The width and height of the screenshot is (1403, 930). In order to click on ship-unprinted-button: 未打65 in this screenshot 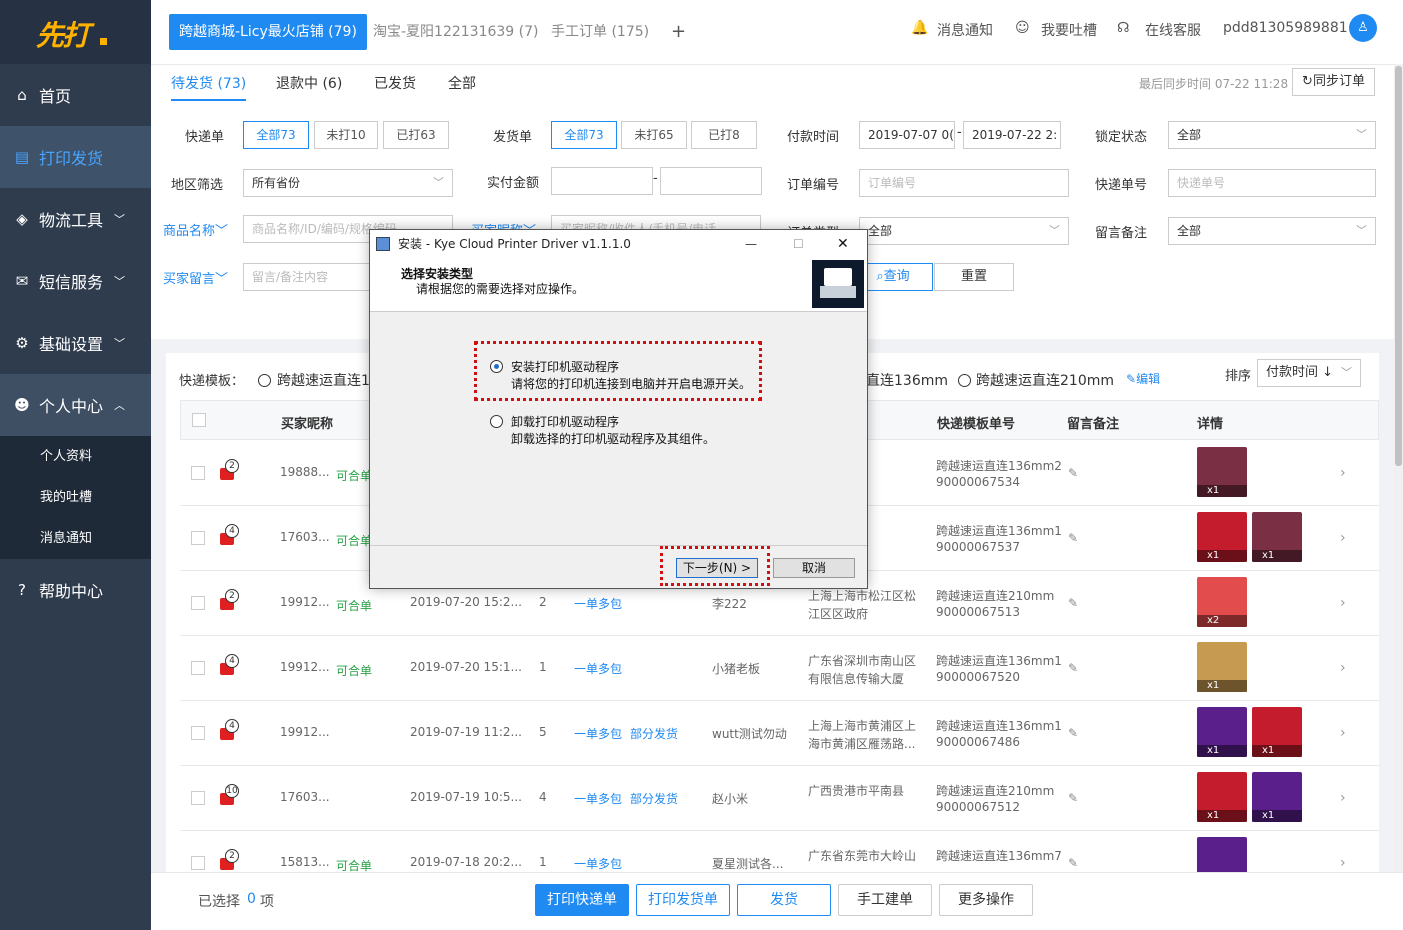, I will do `click(654, 135)`.